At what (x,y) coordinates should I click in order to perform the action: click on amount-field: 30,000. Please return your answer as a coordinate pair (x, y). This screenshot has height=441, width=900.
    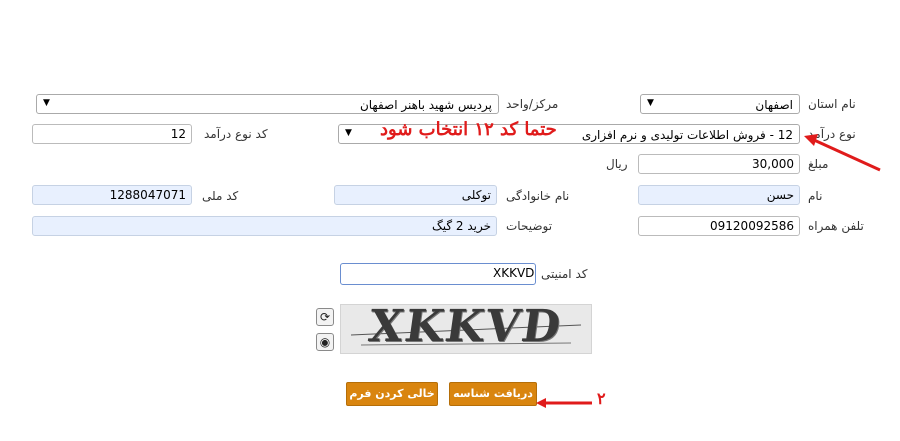
    Looking at the image, I should click on (719, 164).